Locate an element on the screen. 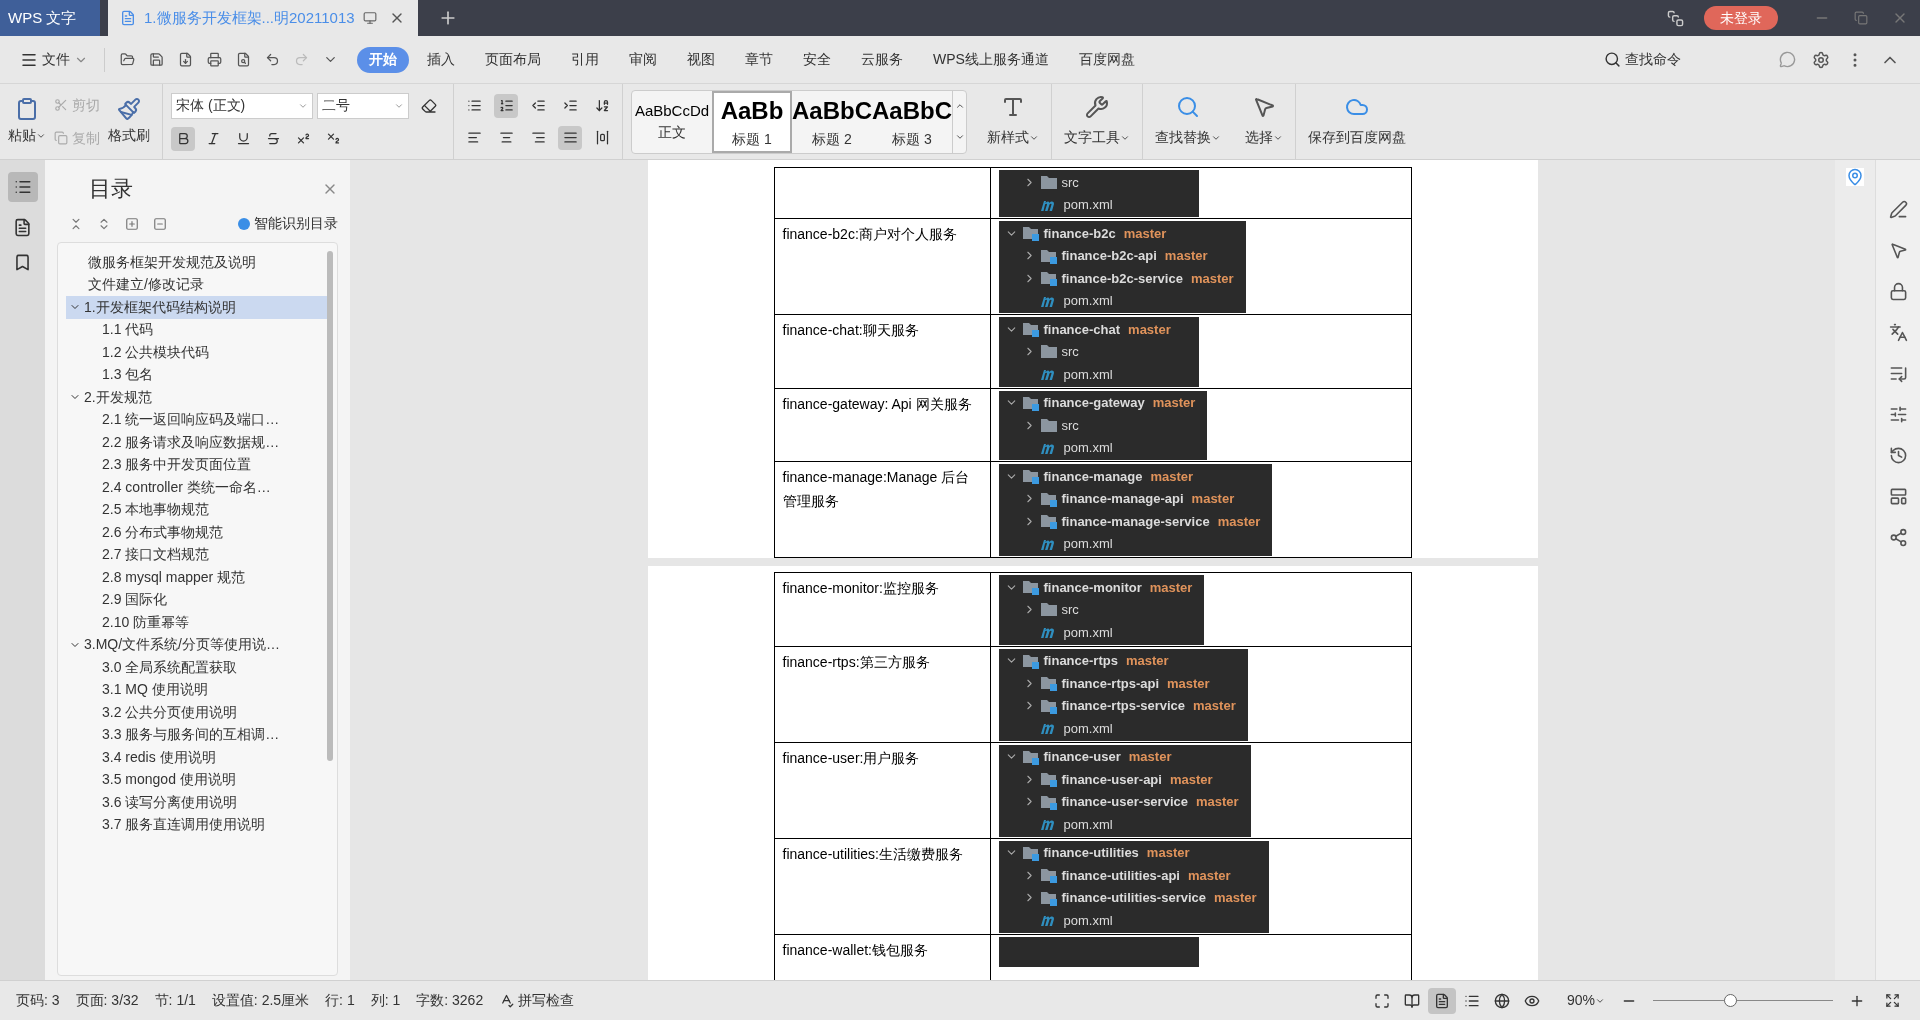 This screenshot has height=1020, width=1920. preview-icon is located at coordinates (243, 59).